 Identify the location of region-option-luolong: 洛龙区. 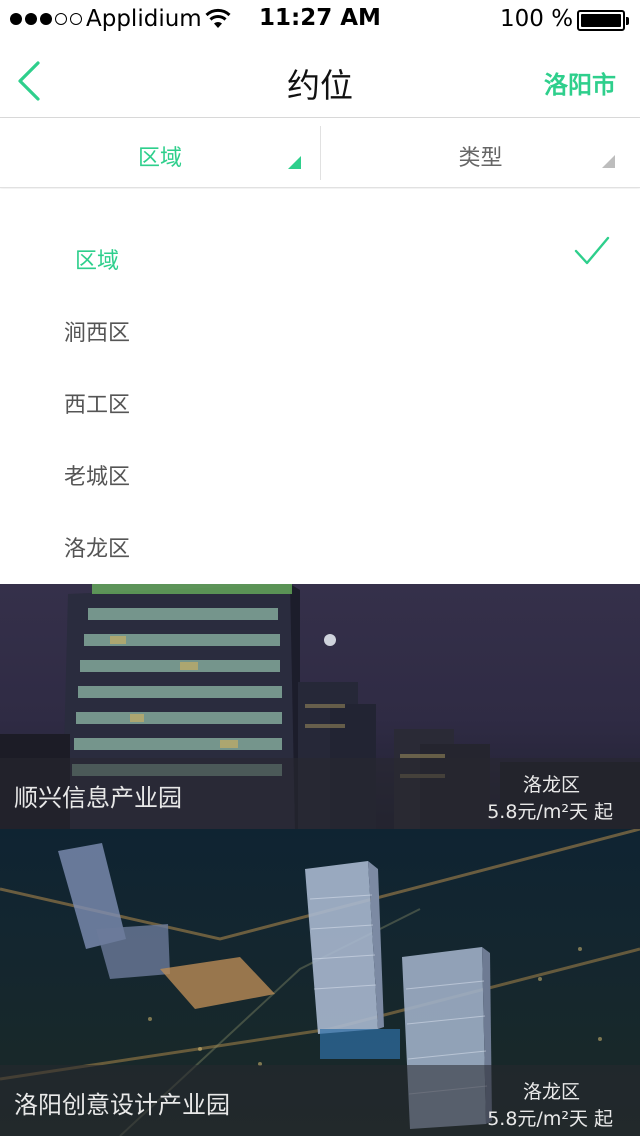
(320, 545).